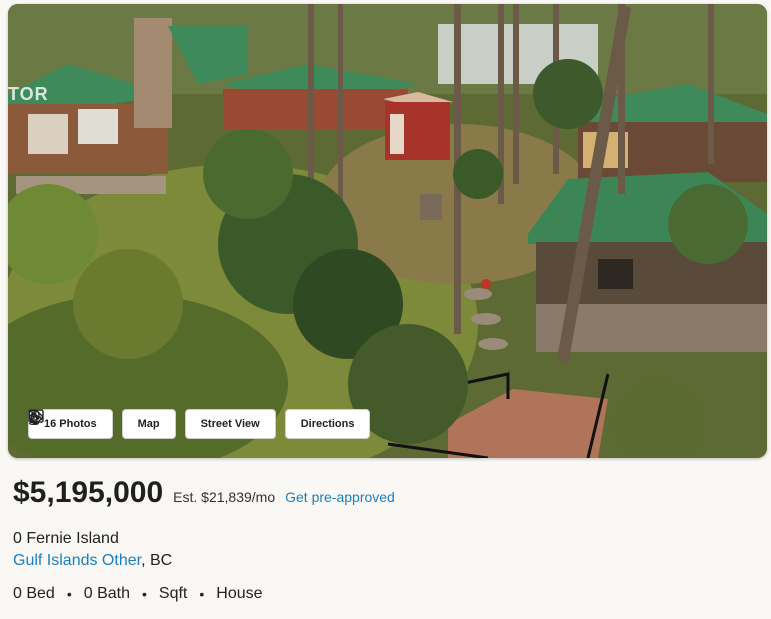 The height and width of the screenshot is (619, 771). I want to click on province-suffix: , BC, so click(157, 560).